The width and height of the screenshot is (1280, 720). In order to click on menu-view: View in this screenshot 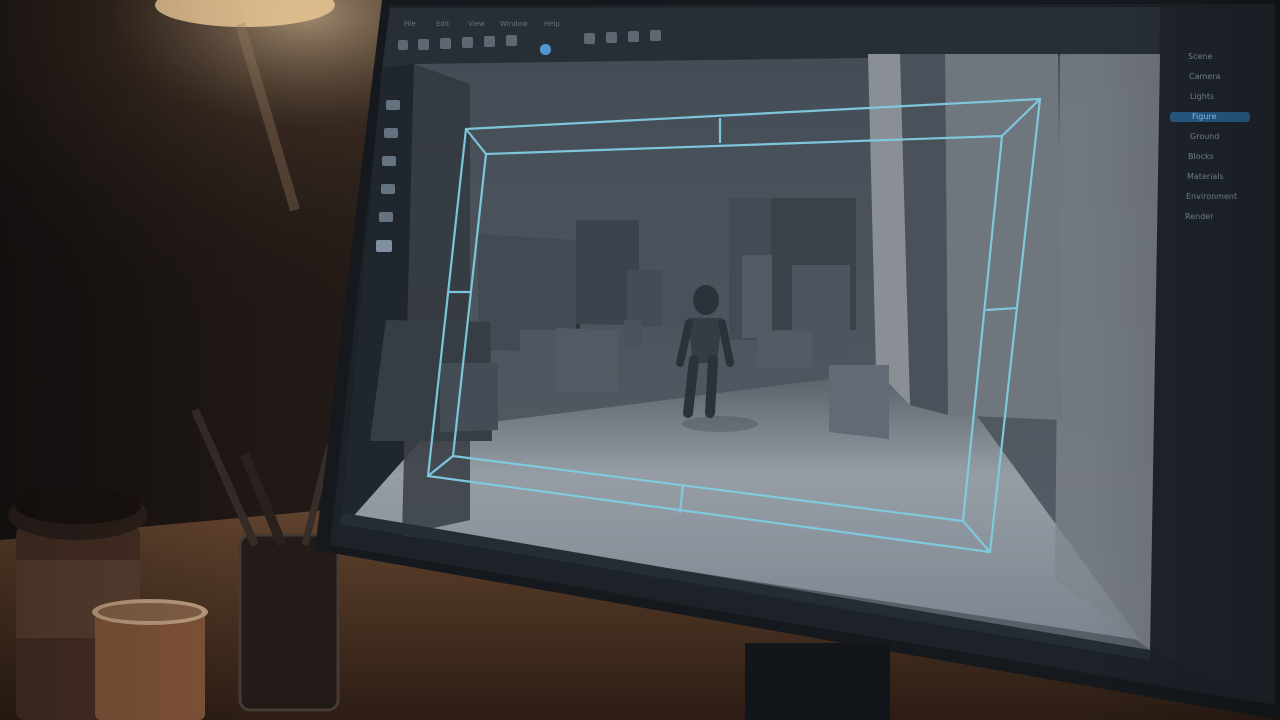, I will do `click(476, 24)`.